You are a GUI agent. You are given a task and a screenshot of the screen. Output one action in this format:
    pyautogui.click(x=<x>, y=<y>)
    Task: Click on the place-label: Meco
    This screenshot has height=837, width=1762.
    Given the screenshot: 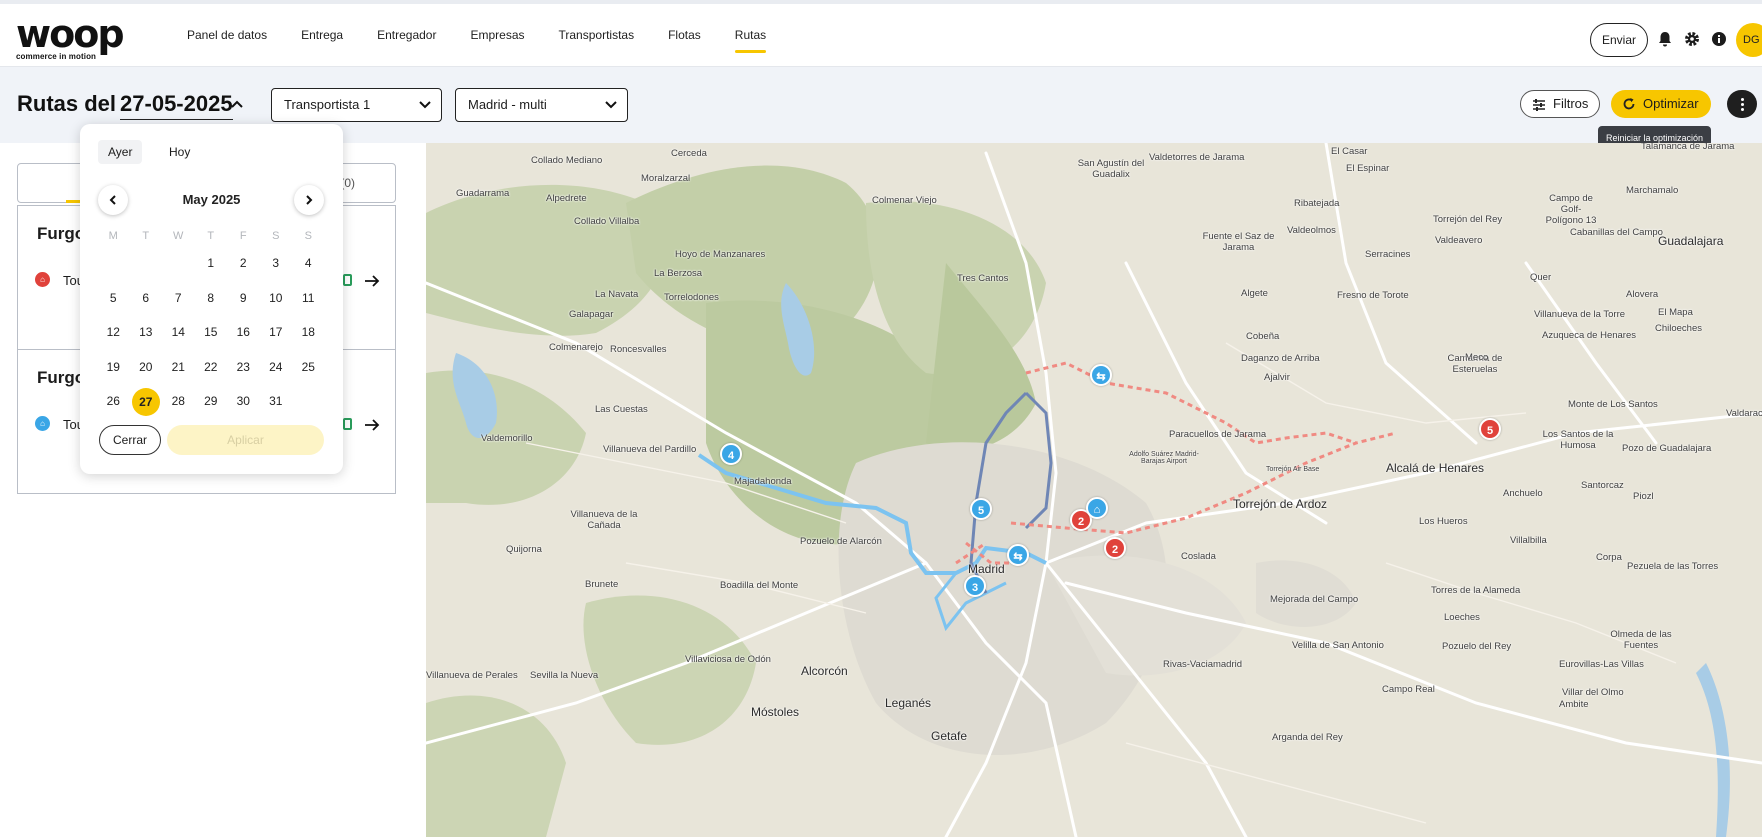 What is the action you would take?
    pyautogui.click(x=1477, y=357)
    